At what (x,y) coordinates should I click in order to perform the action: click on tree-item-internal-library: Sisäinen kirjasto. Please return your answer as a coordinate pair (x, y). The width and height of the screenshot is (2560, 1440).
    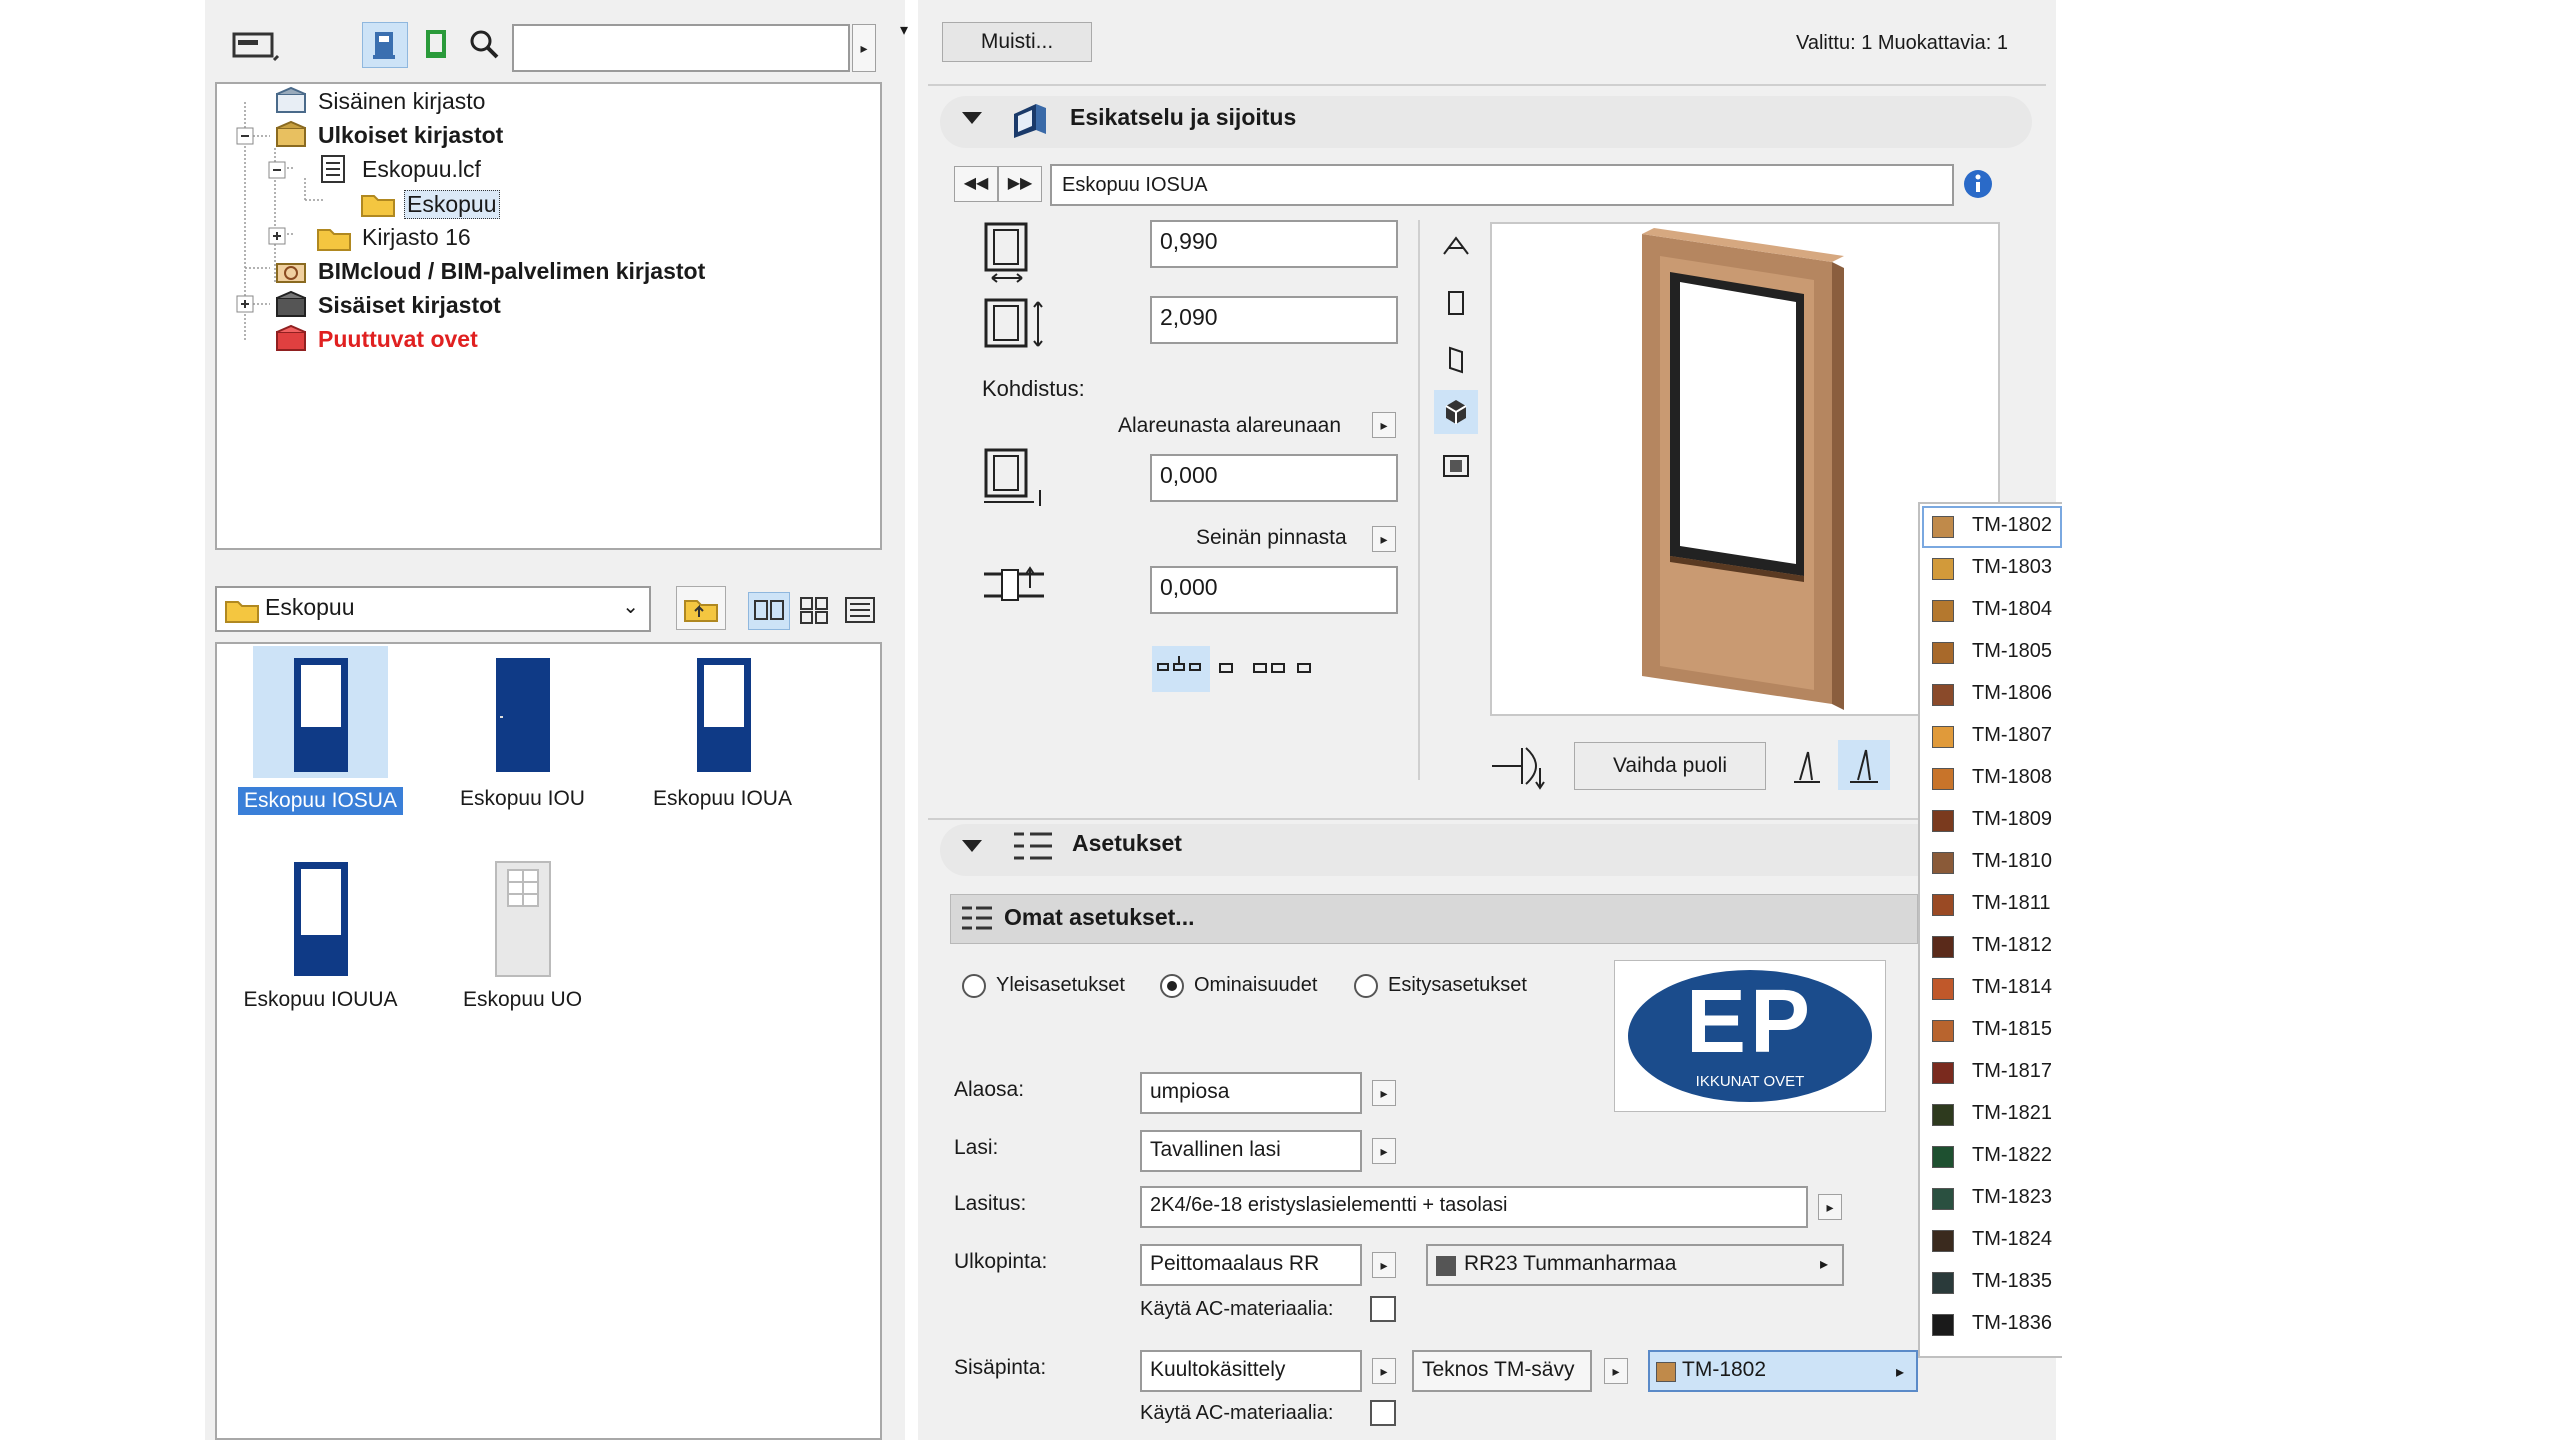
    Looking at the image, I should click on (401, 101).